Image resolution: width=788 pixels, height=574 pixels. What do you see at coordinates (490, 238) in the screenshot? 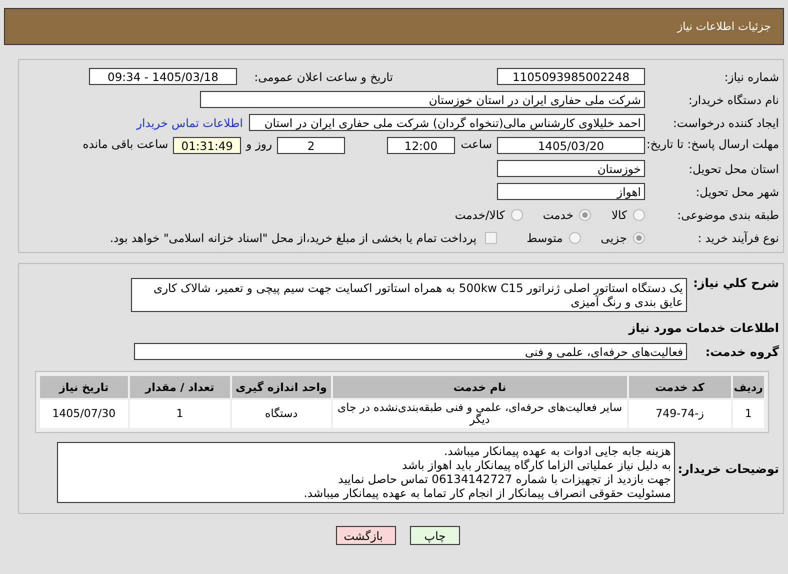
I see `checkbox` at bounding box center [490, 238].